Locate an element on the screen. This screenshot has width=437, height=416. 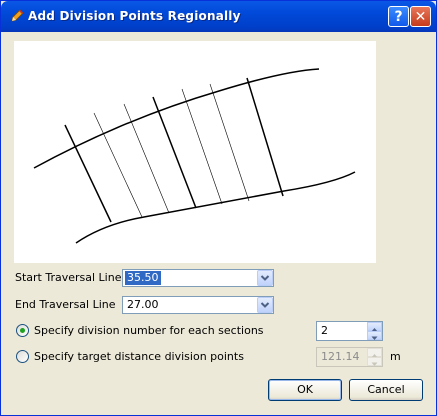
distance-unit-label: m is located at coordinates (395, 356).